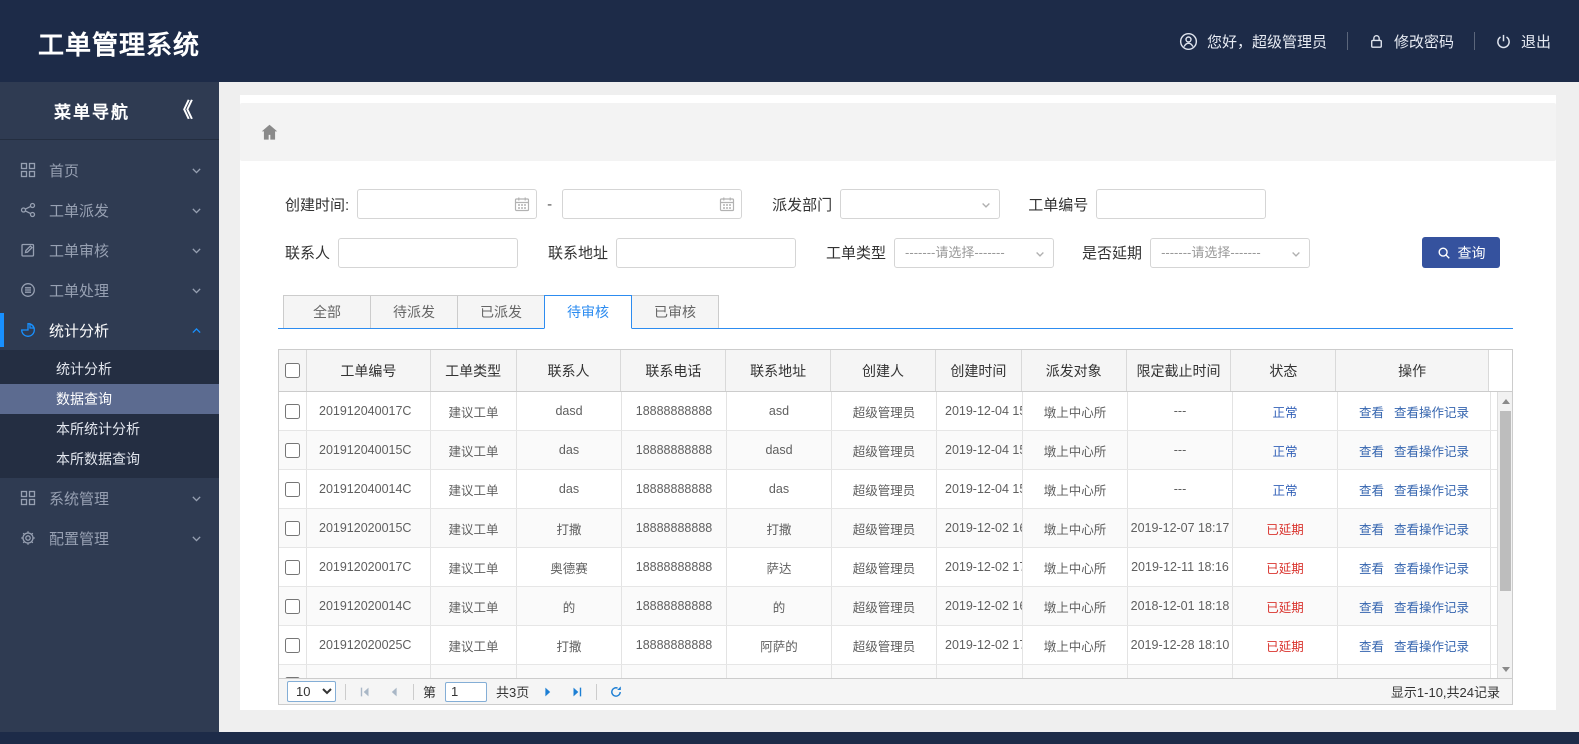 The width and height of the screenshot is (1579, 744). Describe the element at coordinates (327, 311) in the screenshot. I see `tab-all: 全部` at that location.